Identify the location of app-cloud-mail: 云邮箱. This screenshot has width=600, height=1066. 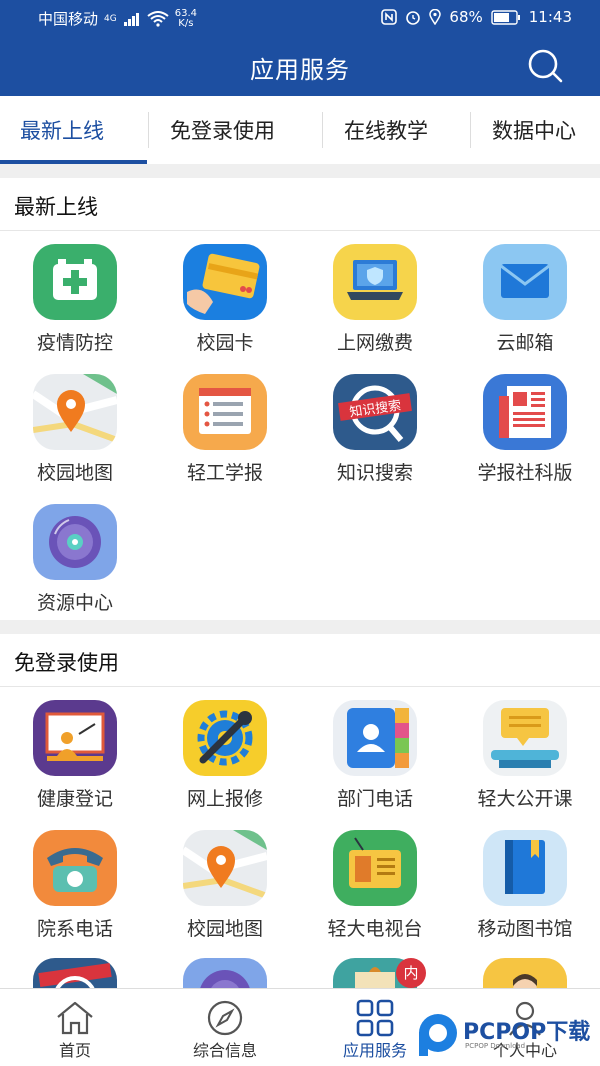
(525, 299).